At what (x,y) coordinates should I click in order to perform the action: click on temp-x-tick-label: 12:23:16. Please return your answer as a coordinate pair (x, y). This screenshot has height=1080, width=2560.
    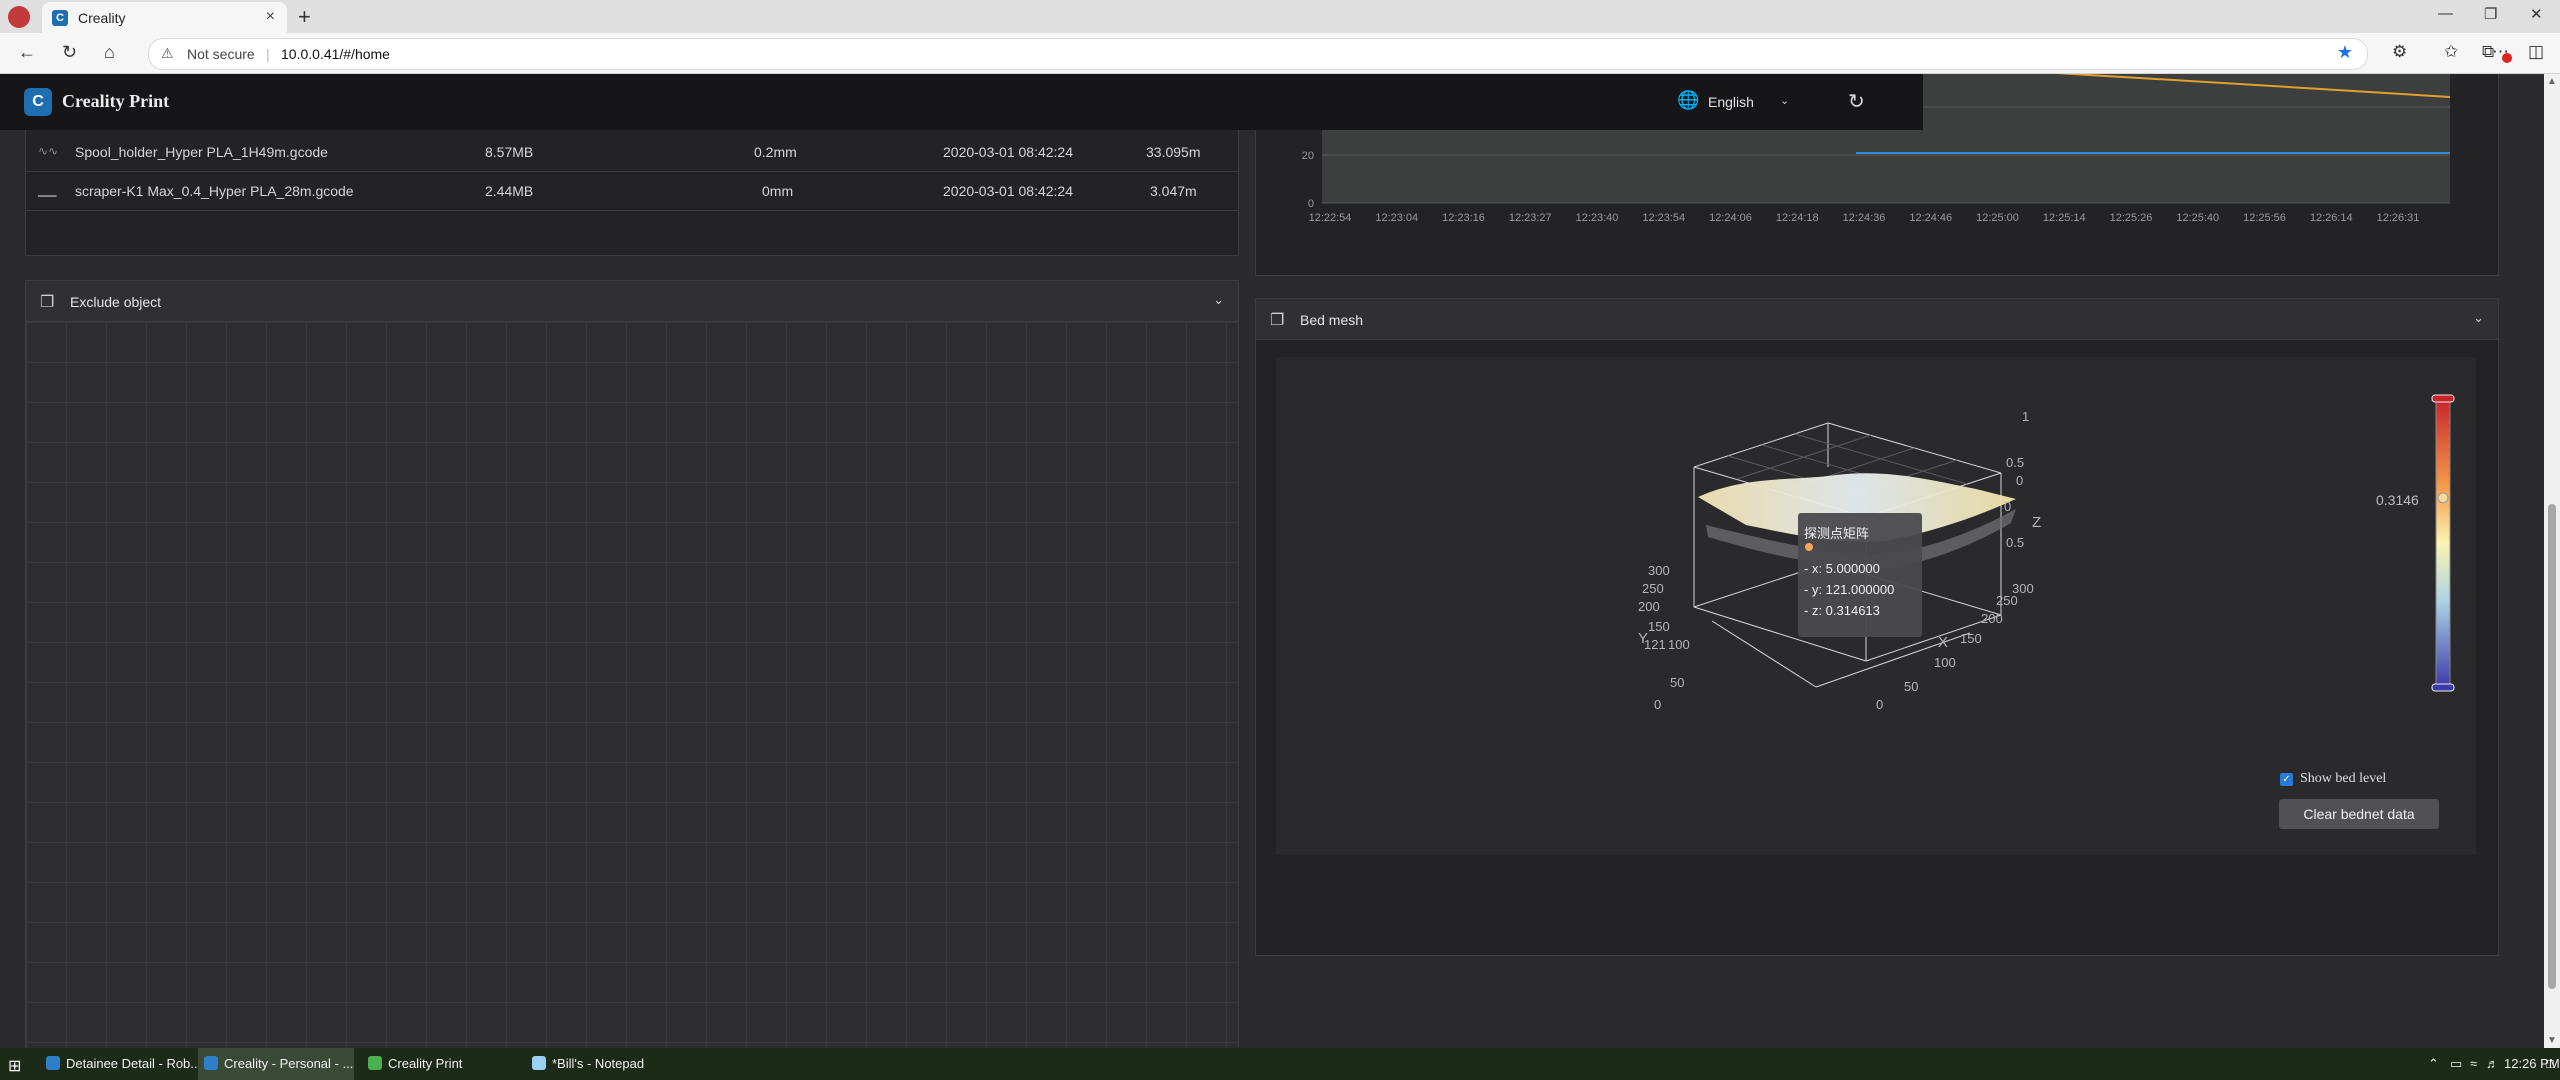
    Looking at the image, I should click on (1463, 218).